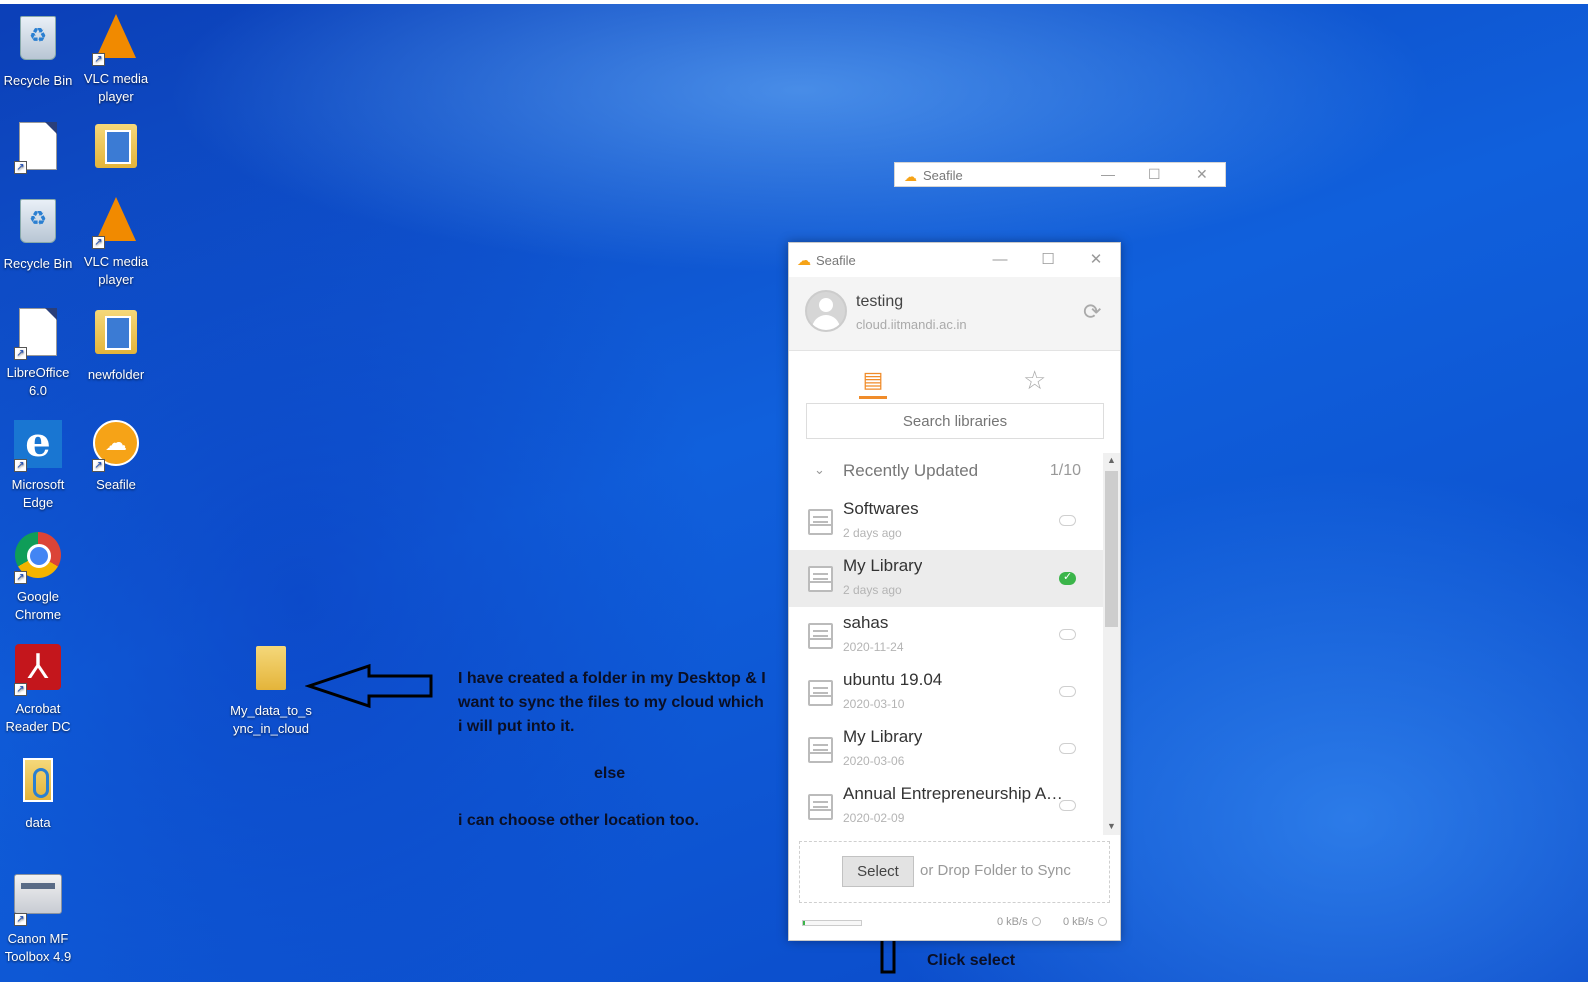 This screenshot has width=1588, height=994. Describe the element at coordinates (866, 622) in the screenshot. I see `library-name: sahas` at that location.